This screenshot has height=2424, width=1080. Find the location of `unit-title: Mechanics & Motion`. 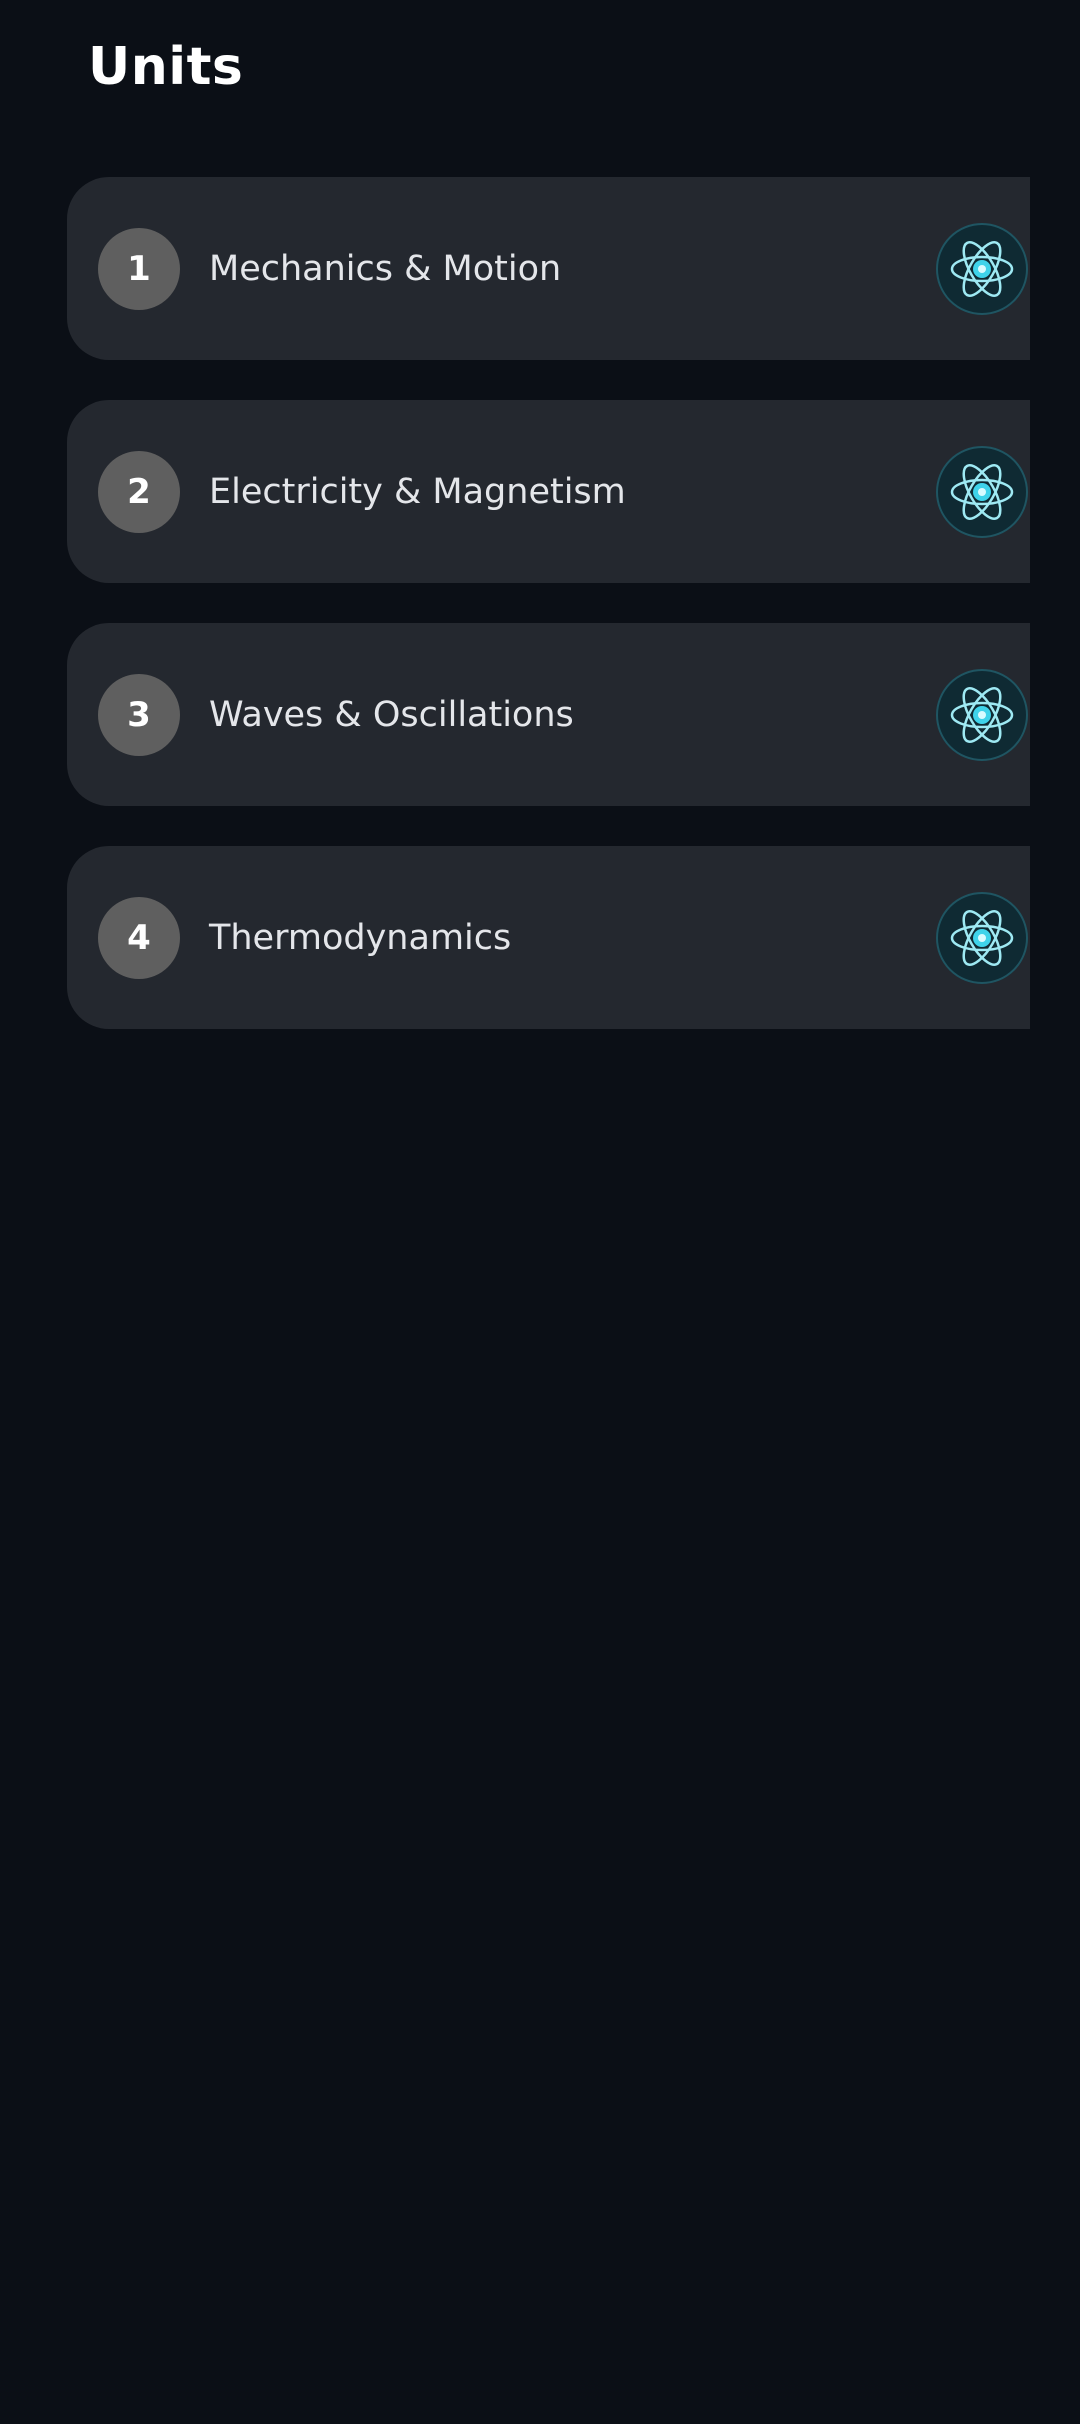

unit-title: Mechanics & Motion is located at coordinates (385, 268).